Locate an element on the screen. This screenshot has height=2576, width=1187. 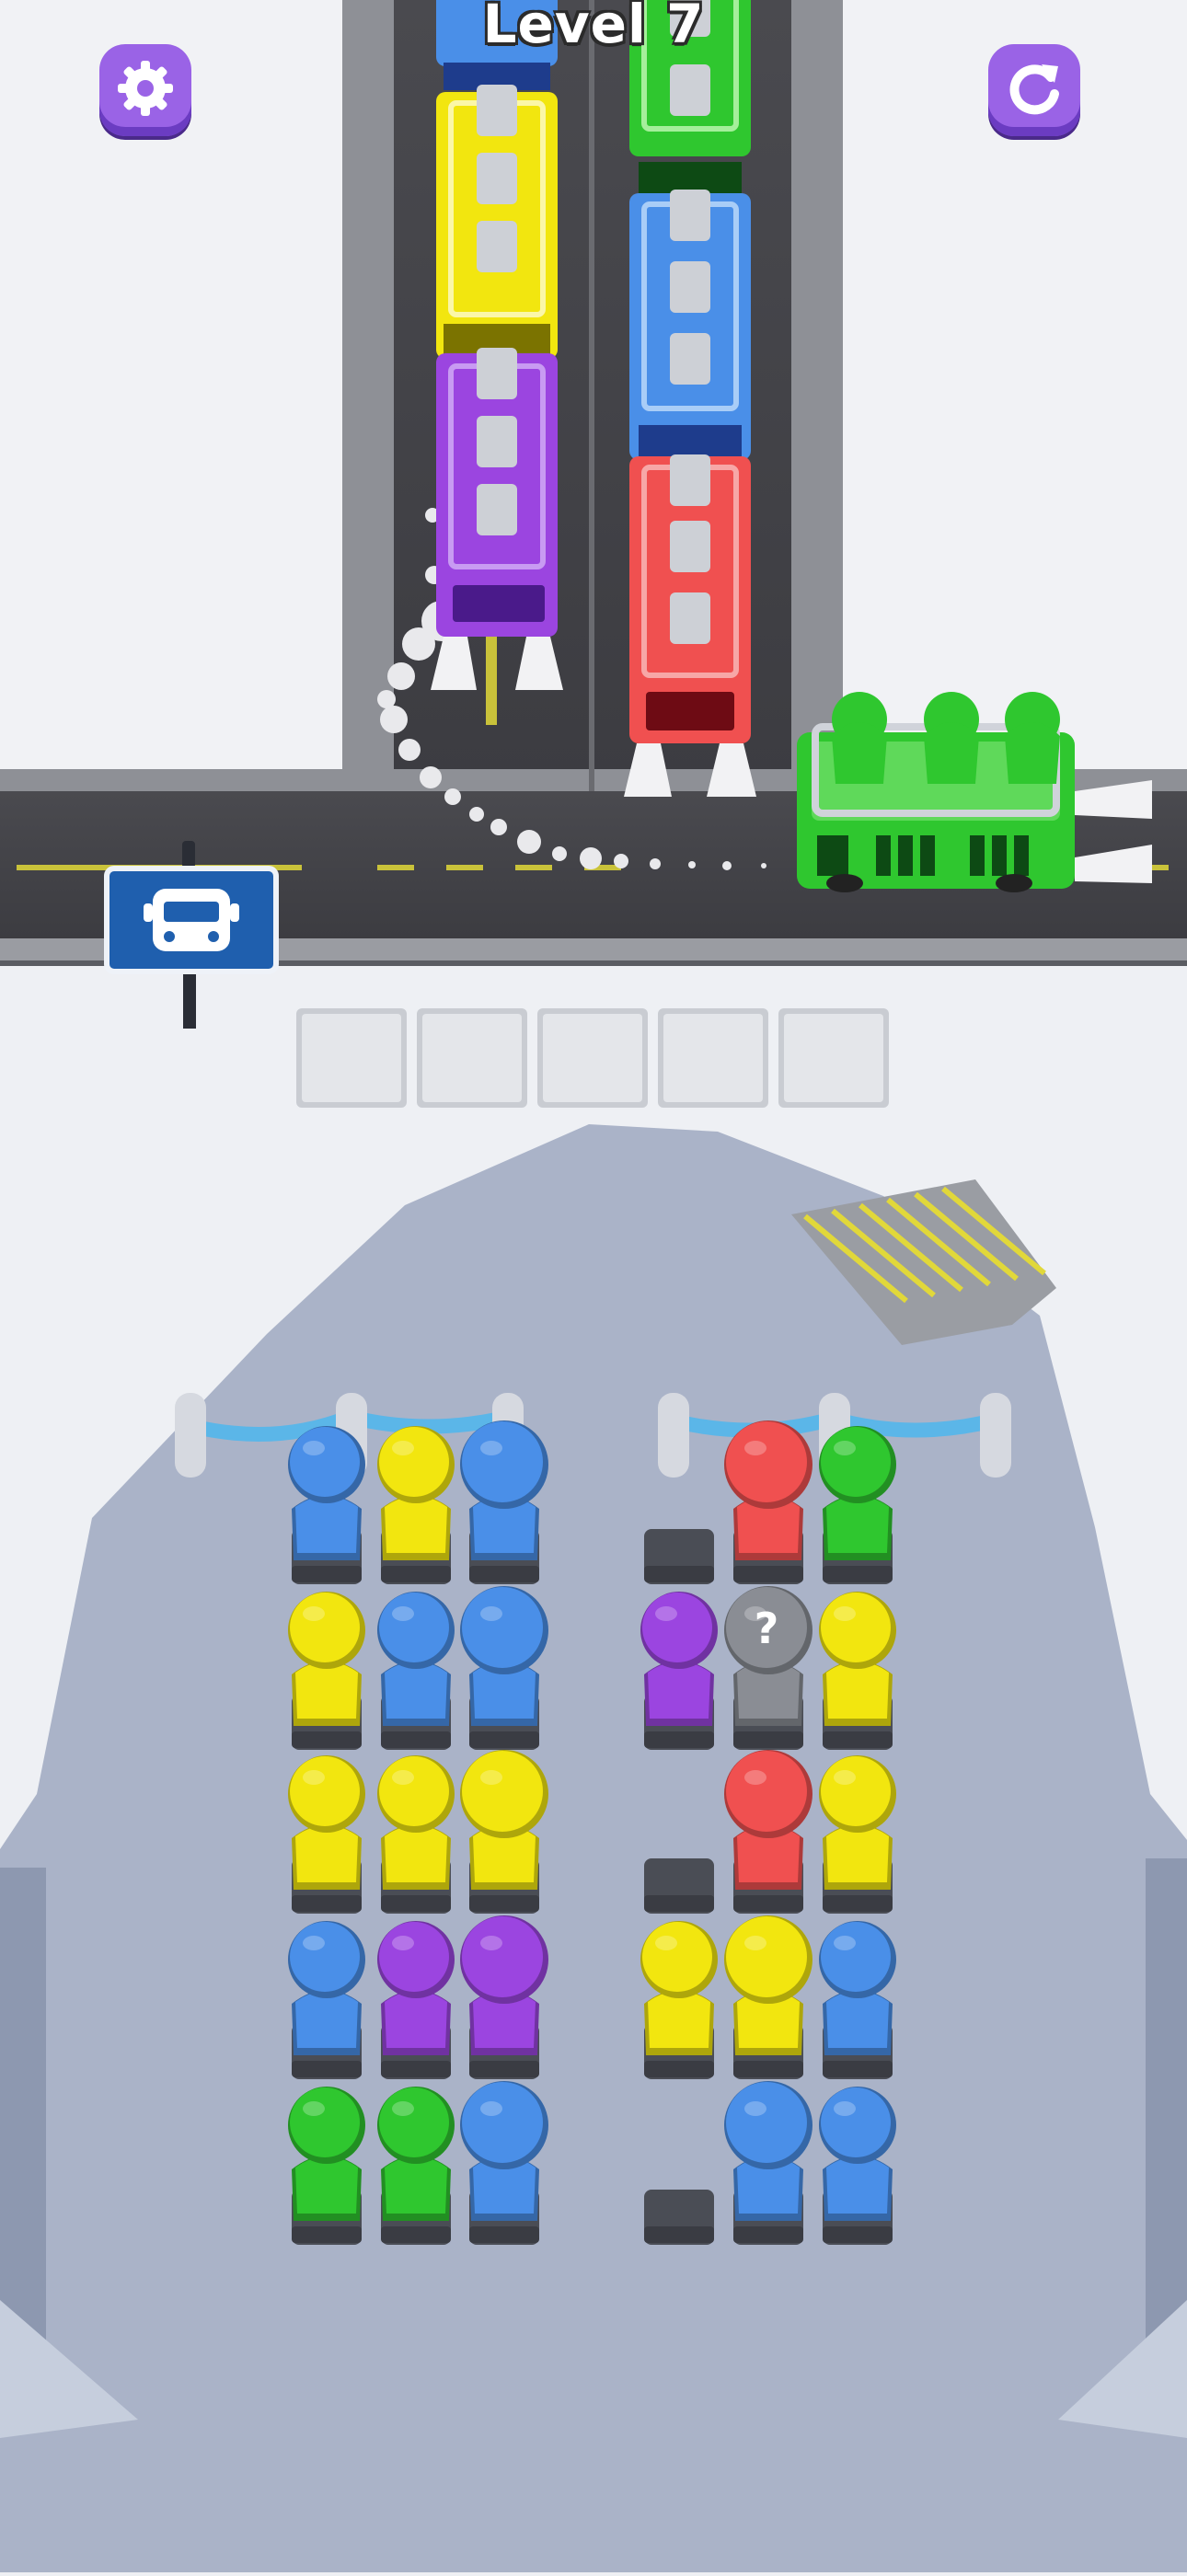
bus-yellow is located at coordinates (497, 222).